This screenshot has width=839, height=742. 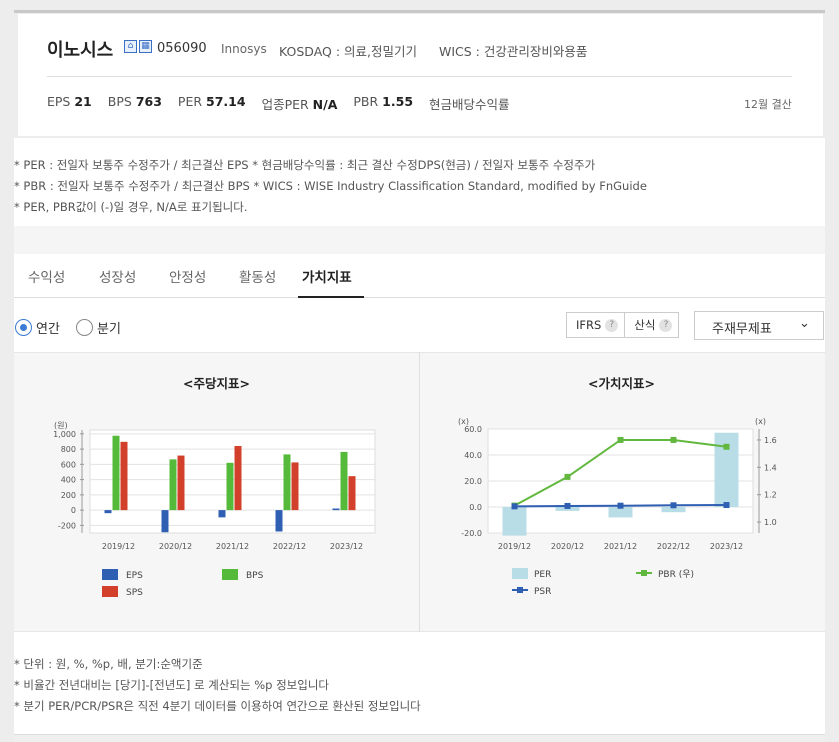 What do you see at coordinates (514, 521) in the screenshot?
I see `bar-per` at bounding box center [514, 521].